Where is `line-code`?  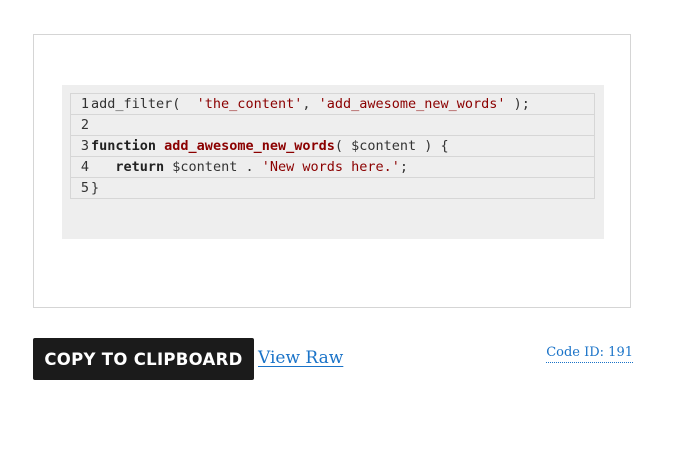
line-code is located at coordinates (343, 125).